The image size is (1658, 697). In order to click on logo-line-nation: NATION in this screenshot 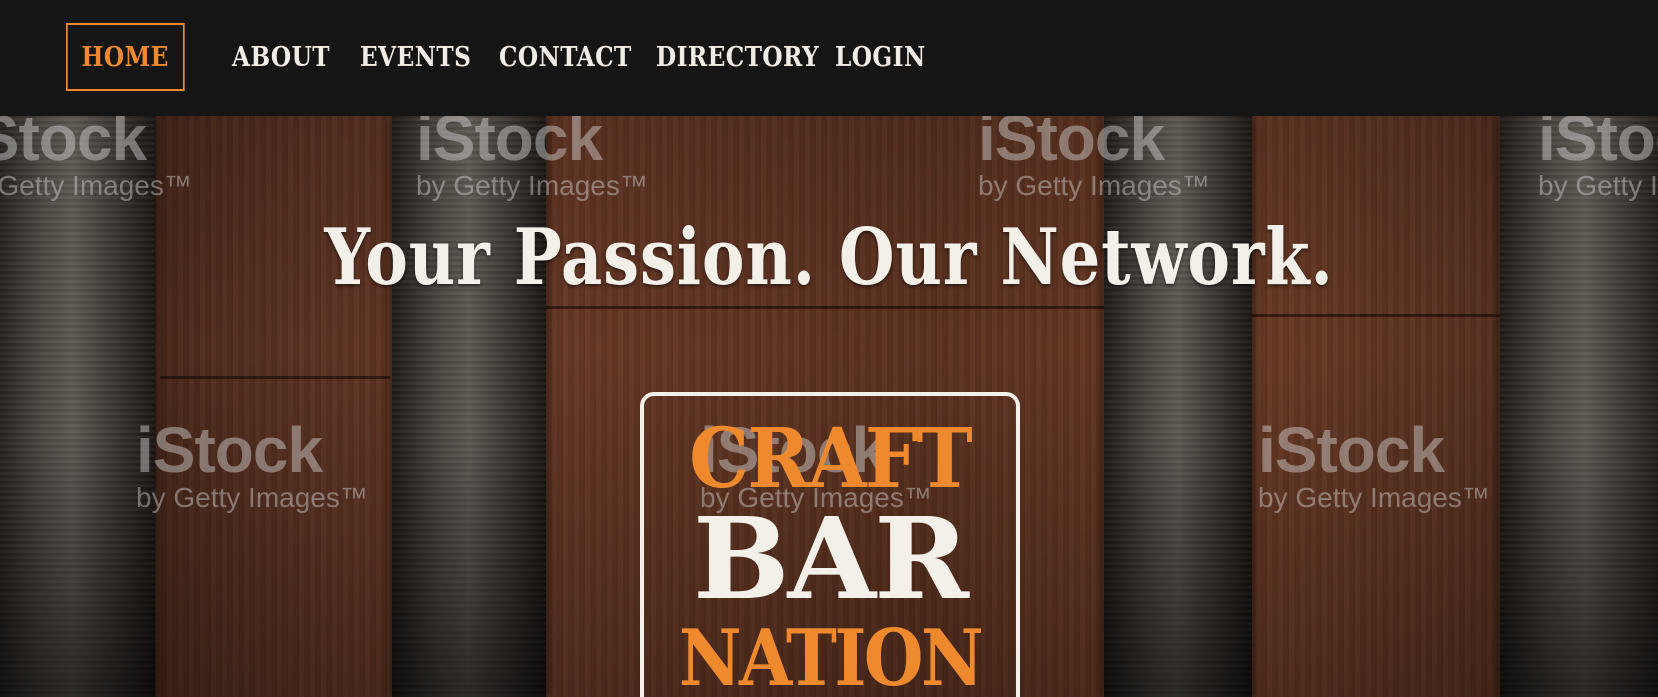, I will do `click(831, 655)`.